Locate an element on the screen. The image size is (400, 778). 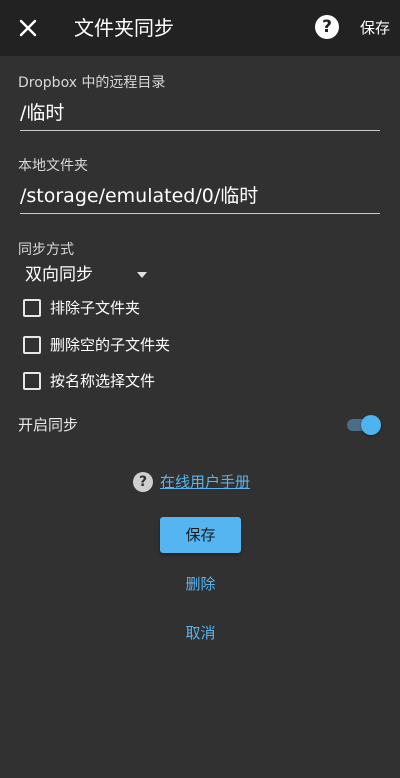
select-files-by-name-label: 按名称选择文件 is located at coordinates (103, 381).